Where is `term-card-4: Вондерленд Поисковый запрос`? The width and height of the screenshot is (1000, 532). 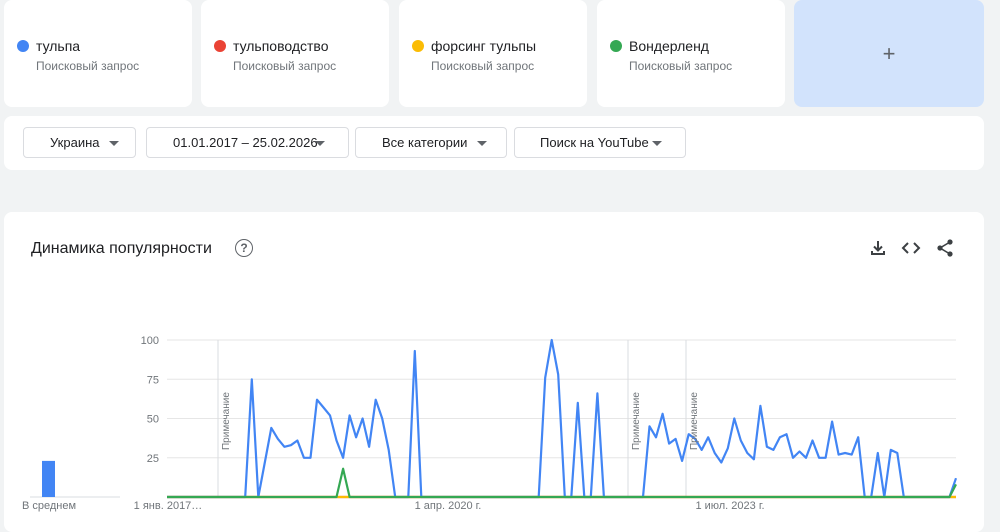 term-card-4: Вондерленд Поисковый запрос is located at coordinates (691, 53).